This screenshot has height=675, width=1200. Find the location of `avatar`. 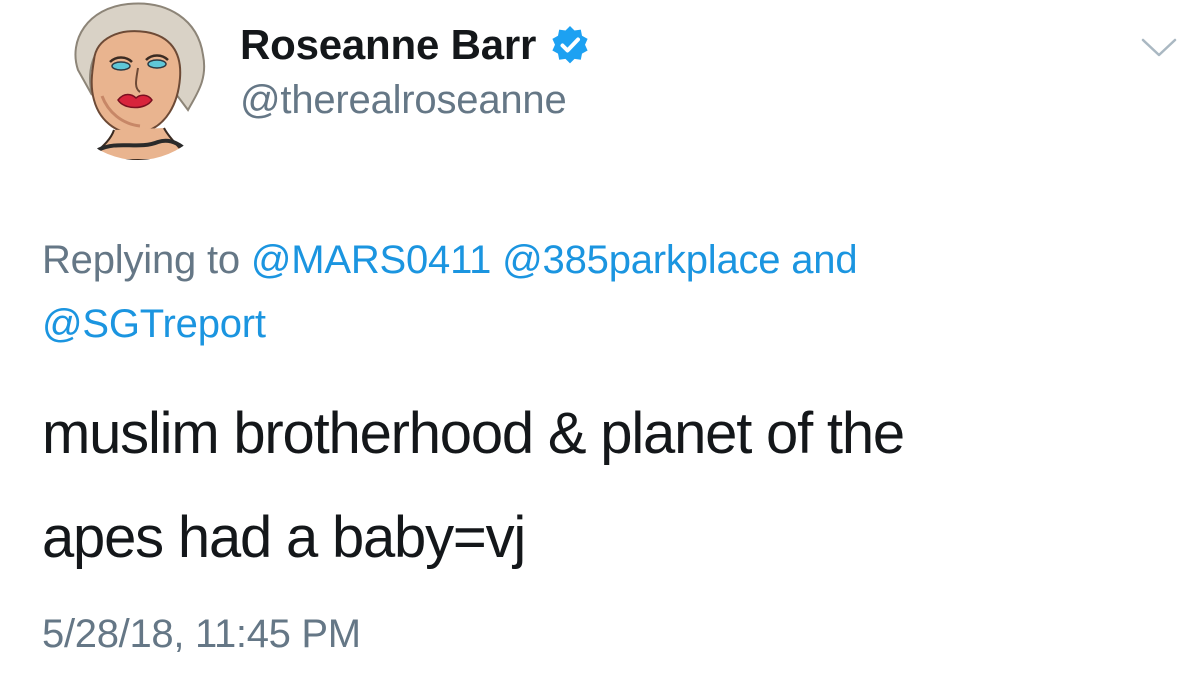

avatar is located at coordinates (138, 80).